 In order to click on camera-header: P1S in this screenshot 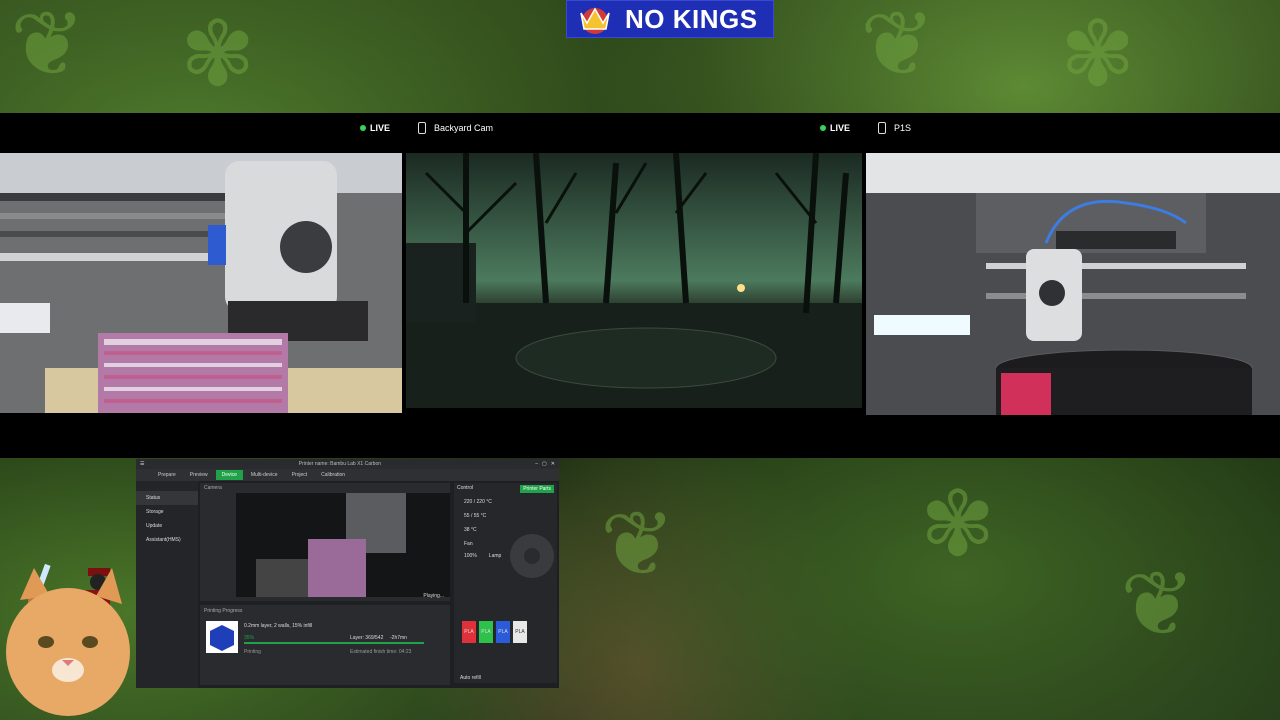, I will do `click(1073, 128)`.